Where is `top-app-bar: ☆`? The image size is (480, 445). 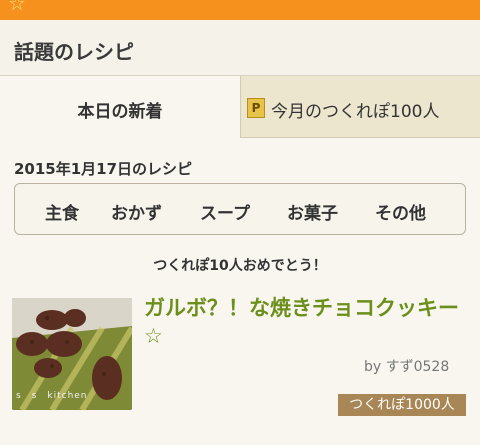
top-app-bar: ☆ is located at coordinates (240, 10).